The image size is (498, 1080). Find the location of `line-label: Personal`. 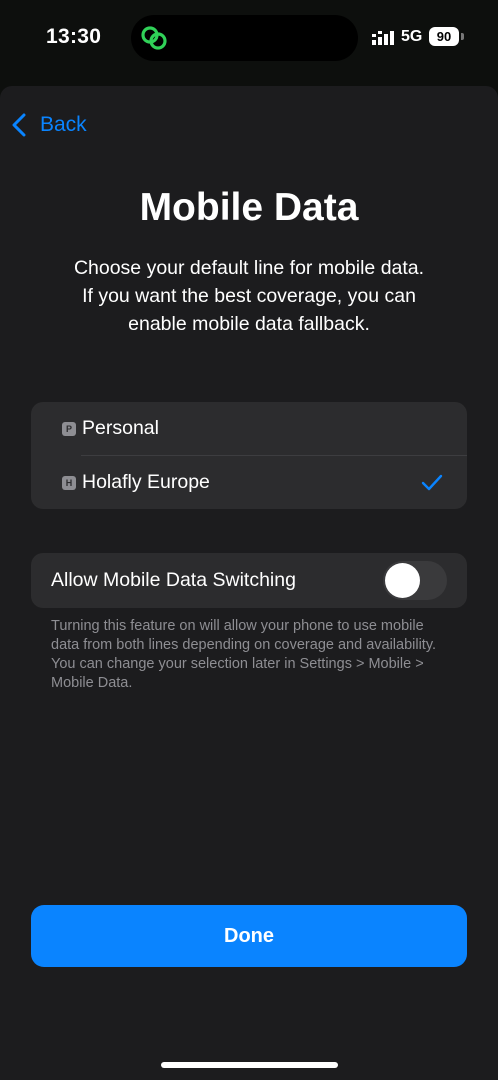

line-label: Personal is located at coordinates (120, 428).